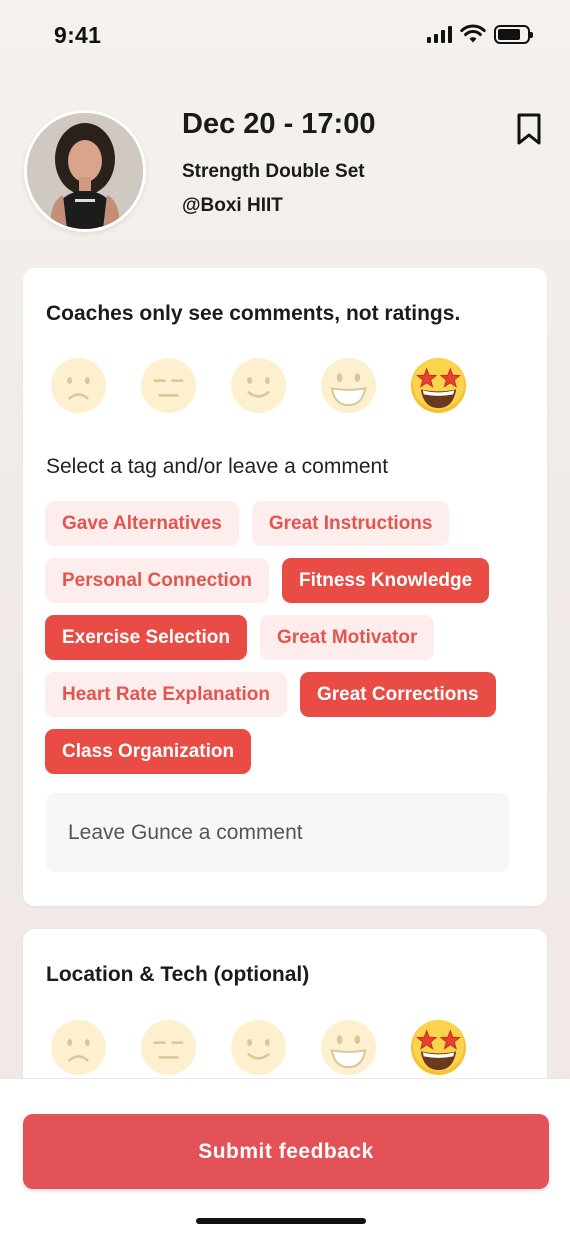 This screenshot has width=570, height=1239. Describe the element at coordinates (529, 129) in the screenshot. I see `bookmark-icon` at that location.